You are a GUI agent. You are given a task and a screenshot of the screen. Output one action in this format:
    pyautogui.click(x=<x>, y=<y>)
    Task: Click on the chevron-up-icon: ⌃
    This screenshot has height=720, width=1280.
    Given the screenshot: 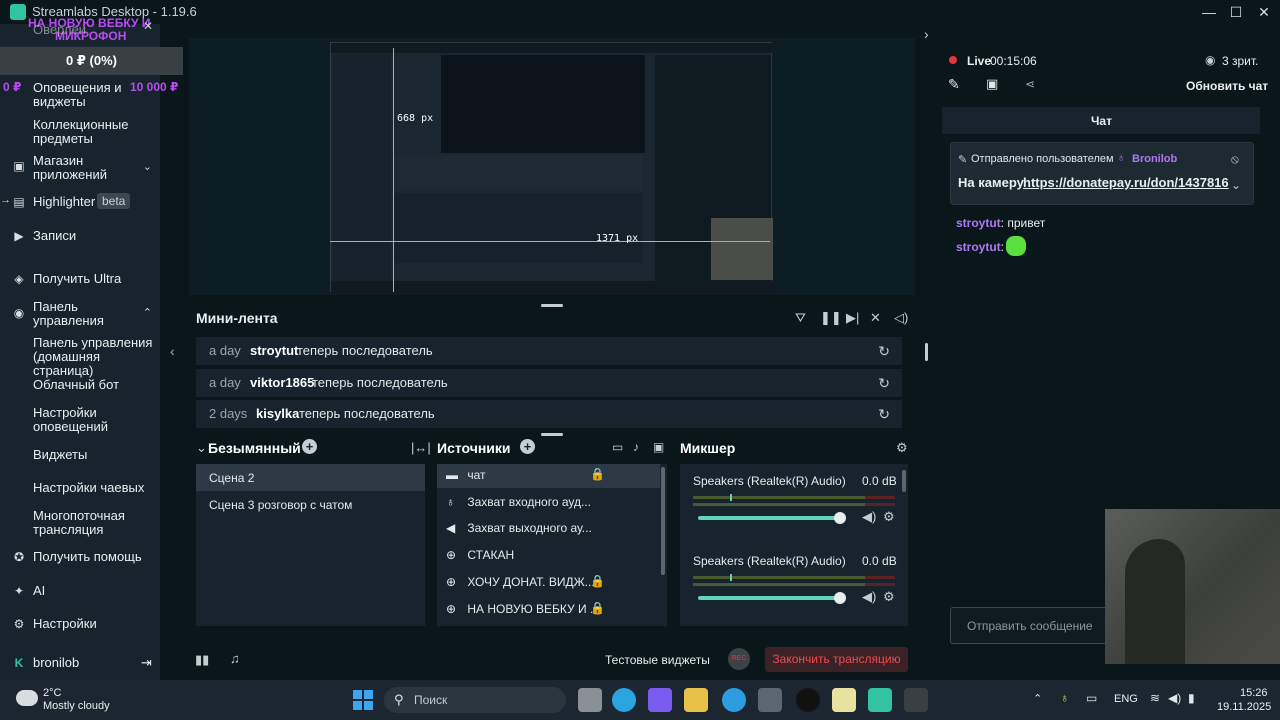 What is the action you would take?
    pyautogui.click(x=147, y=312)
    